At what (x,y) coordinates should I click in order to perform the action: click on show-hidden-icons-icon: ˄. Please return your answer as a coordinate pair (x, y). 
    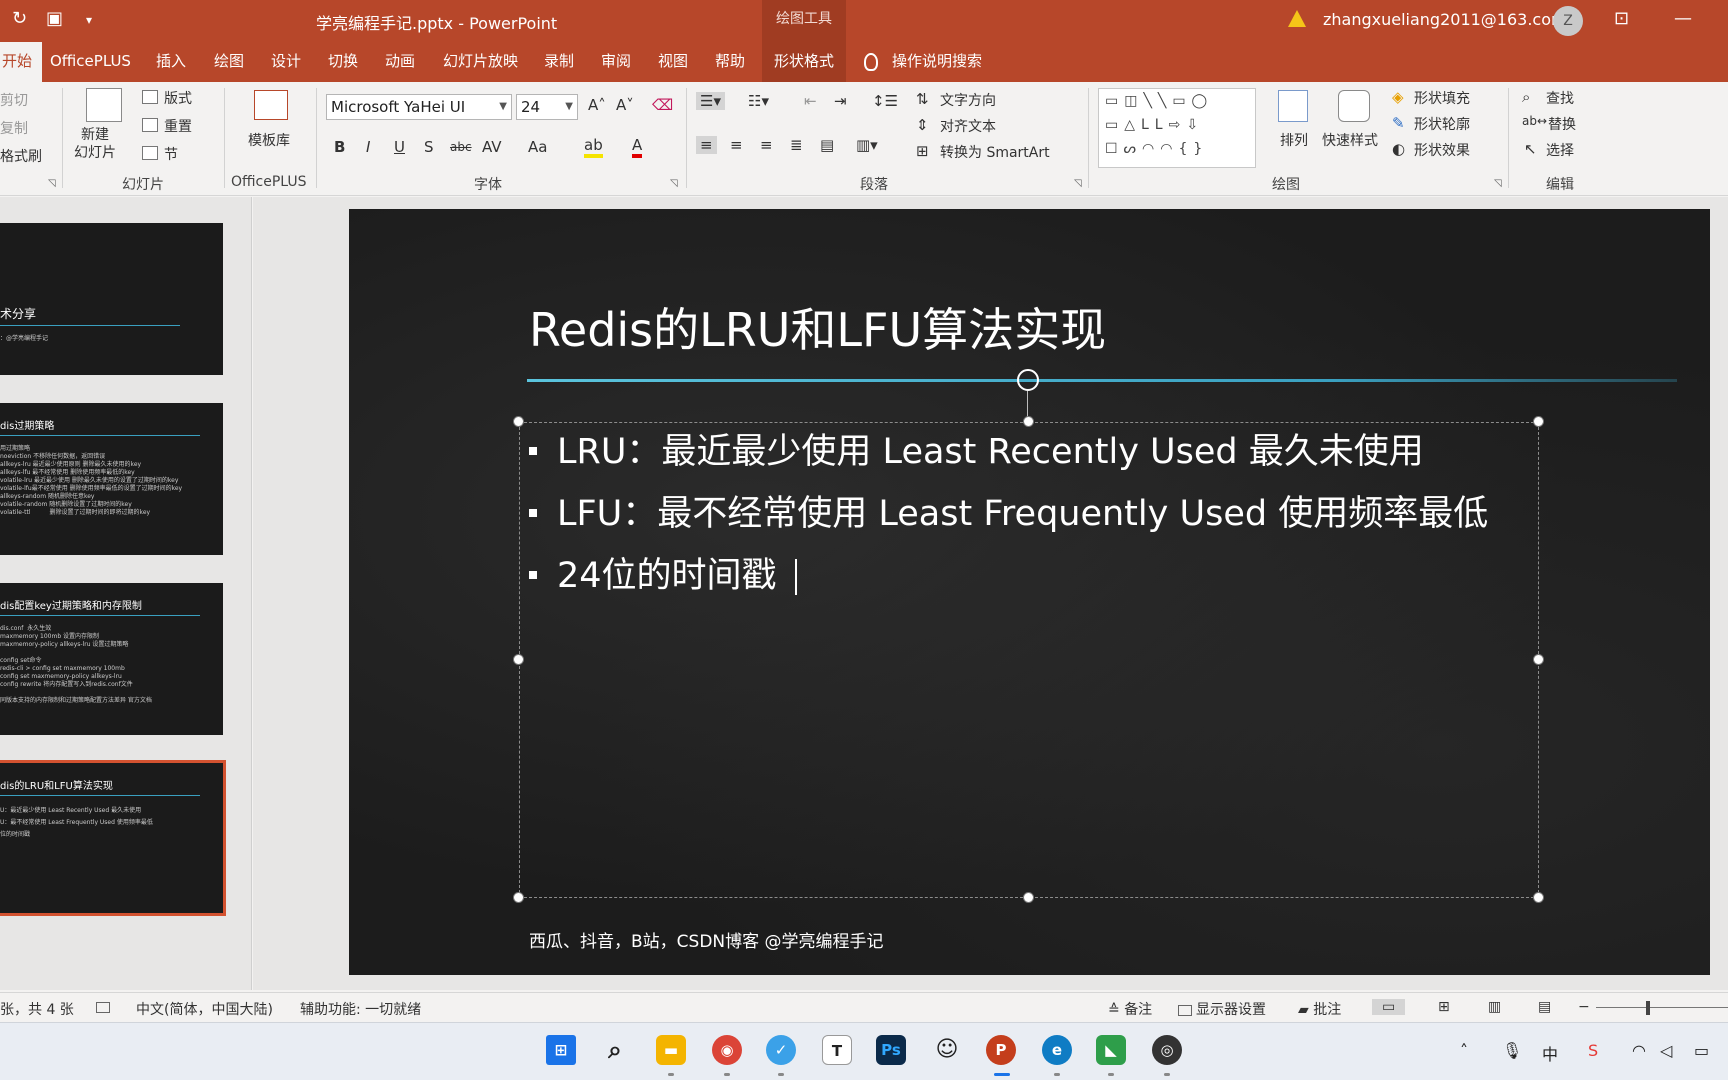
    Looking at the image, I should click on (1464, 1050).